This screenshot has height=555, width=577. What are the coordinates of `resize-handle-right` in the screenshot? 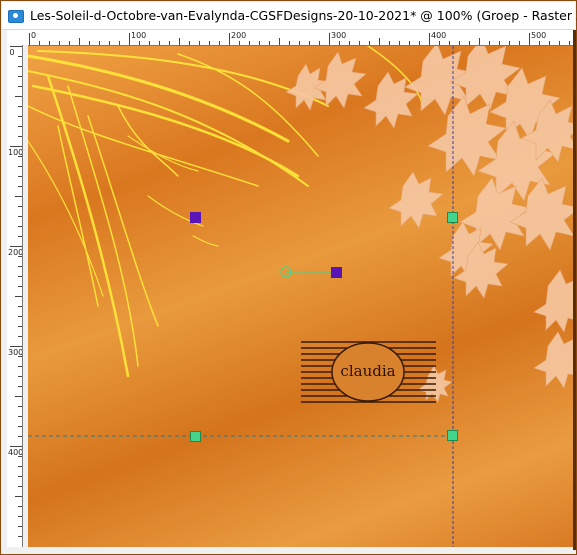 It's located at (452, 217).